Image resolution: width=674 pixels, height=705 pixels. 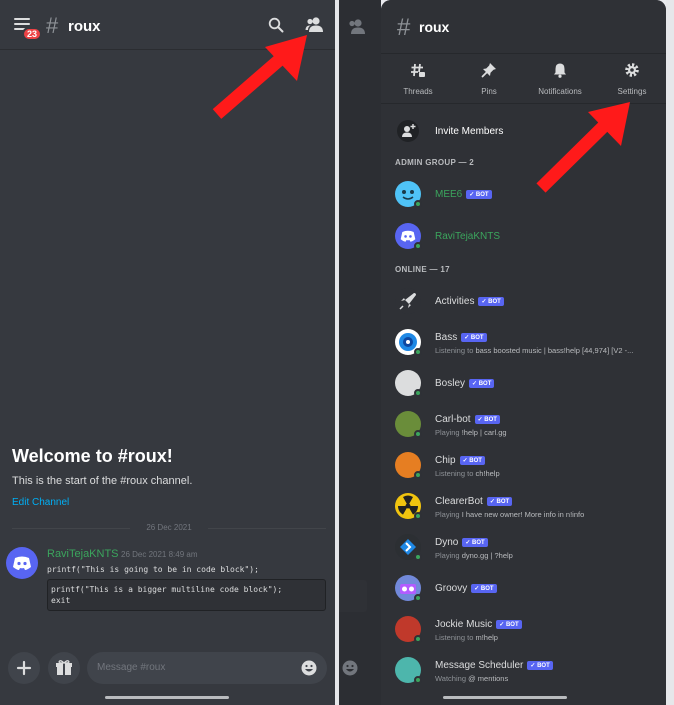 I want to click on tab-label: Threads, so click(x=418, y=91).